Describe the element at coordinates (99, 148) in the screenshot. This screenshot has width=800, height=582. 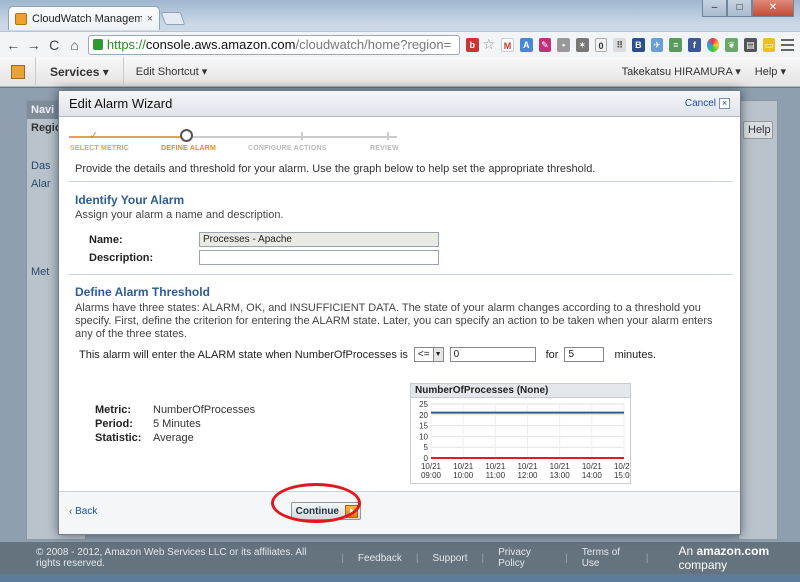
I see `step-select-metric: SELECT METRIC` at that location.